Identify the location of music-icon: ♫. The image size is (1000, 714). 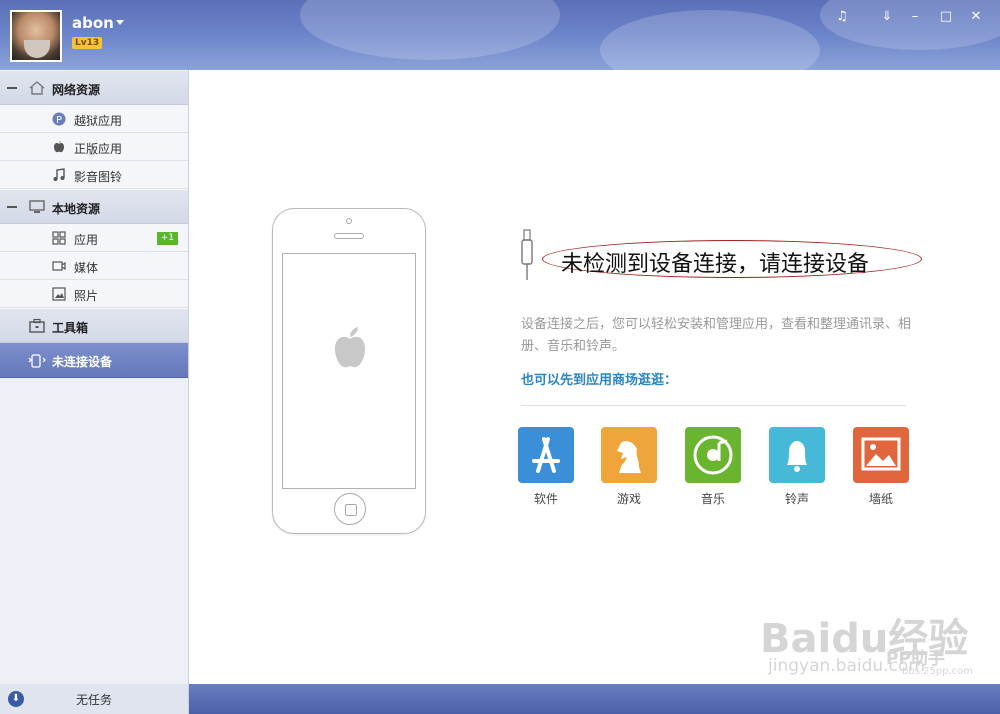
(842, 17).